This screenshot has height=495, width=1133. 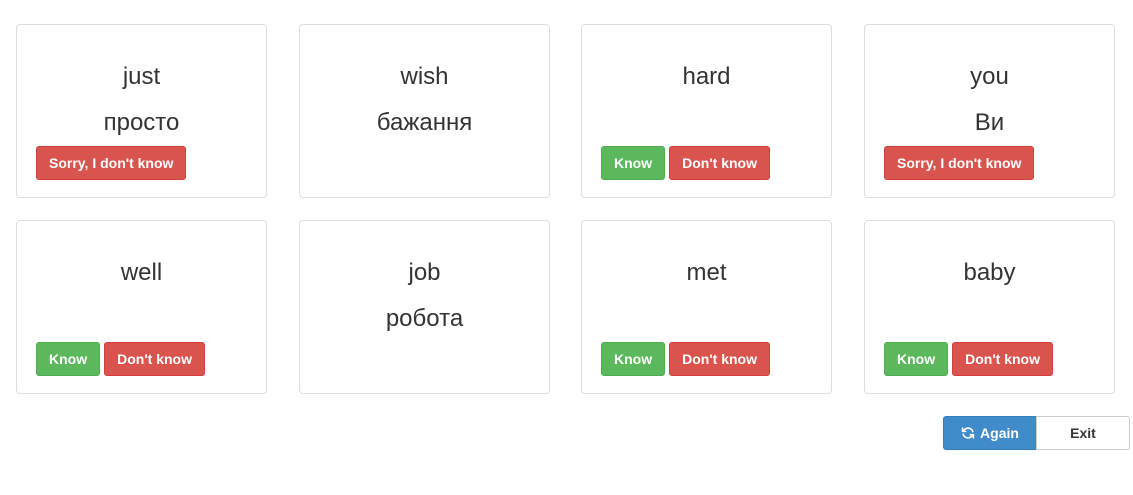 I want to click on card-translation: робота, so click(x=424, y=318).